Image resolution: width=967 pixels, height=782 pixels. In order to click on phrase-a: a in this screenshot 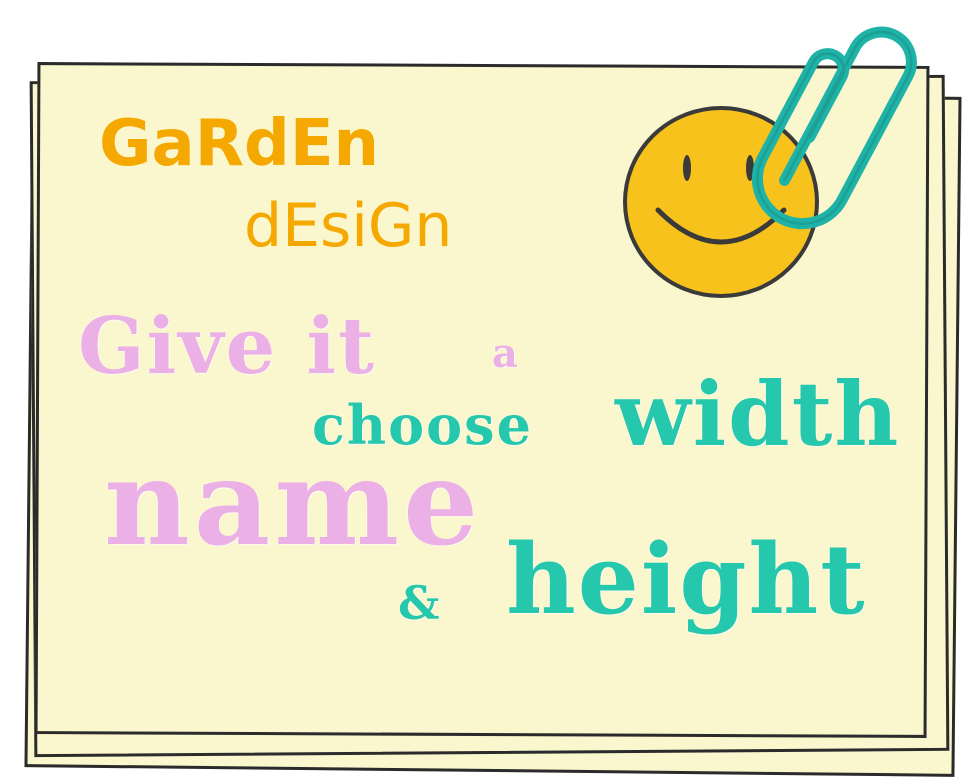, I will do `click(506, 353)`.